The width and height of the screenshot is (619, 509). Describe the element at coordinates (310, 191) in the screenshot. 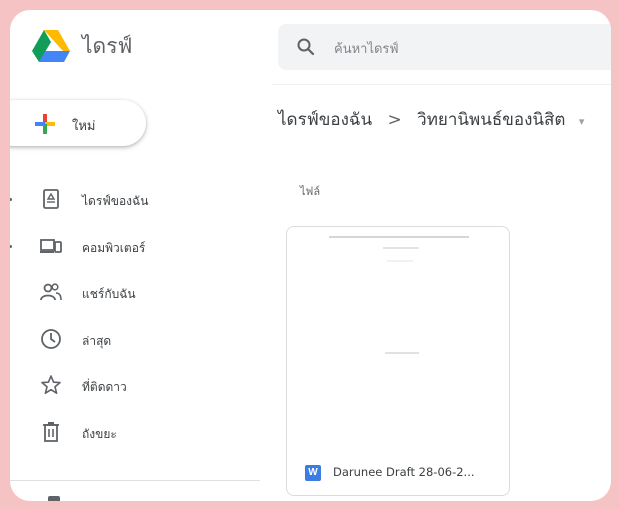

I see `files-section-label: ไฟล์` at that location.